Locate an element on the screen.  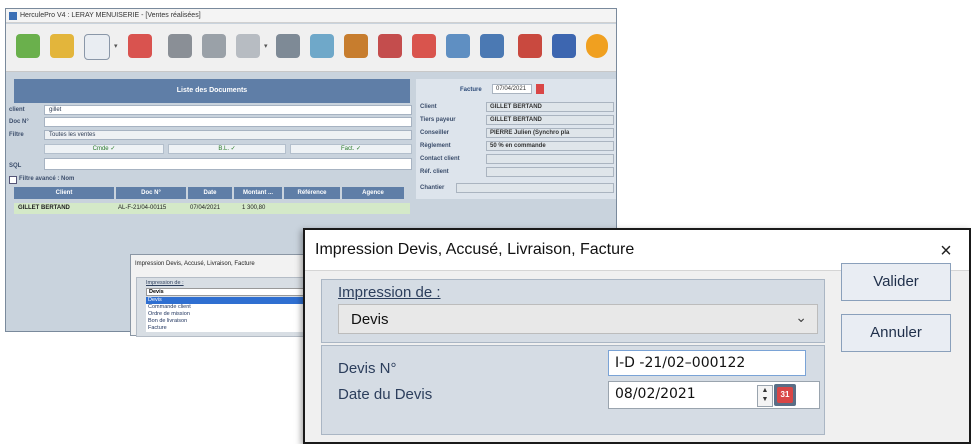
filter-row: Filtre Toutes les ventes is located at coordinates (211, 135).